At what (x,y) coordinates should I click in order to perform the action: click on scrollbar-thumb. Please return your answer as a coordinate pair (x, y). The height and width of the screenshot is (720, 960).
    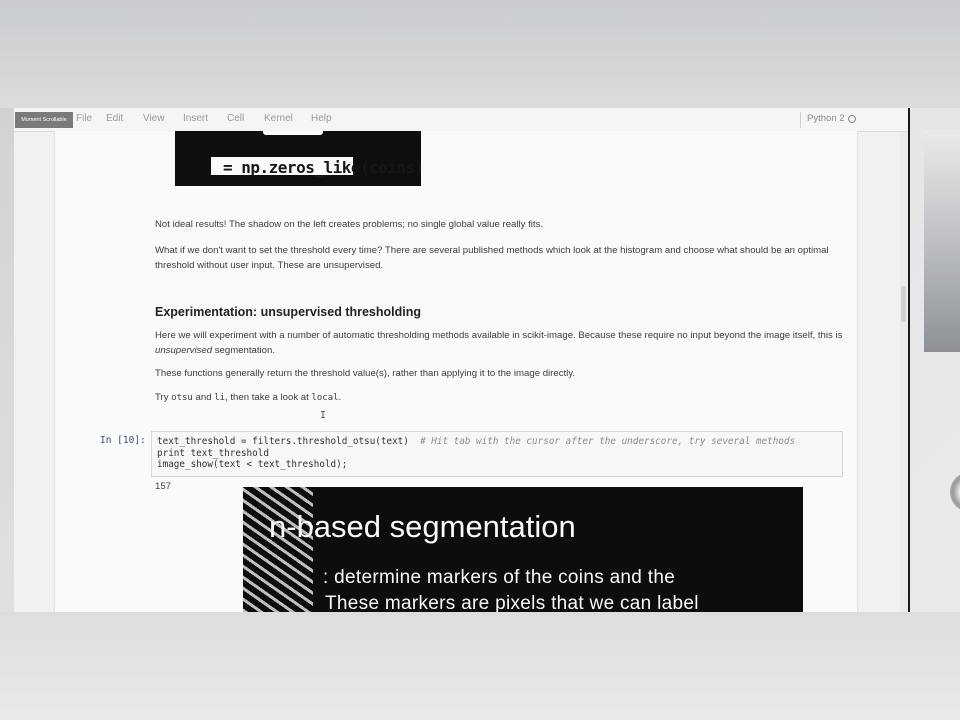
    Looking at the image, I should click on (903, 304).